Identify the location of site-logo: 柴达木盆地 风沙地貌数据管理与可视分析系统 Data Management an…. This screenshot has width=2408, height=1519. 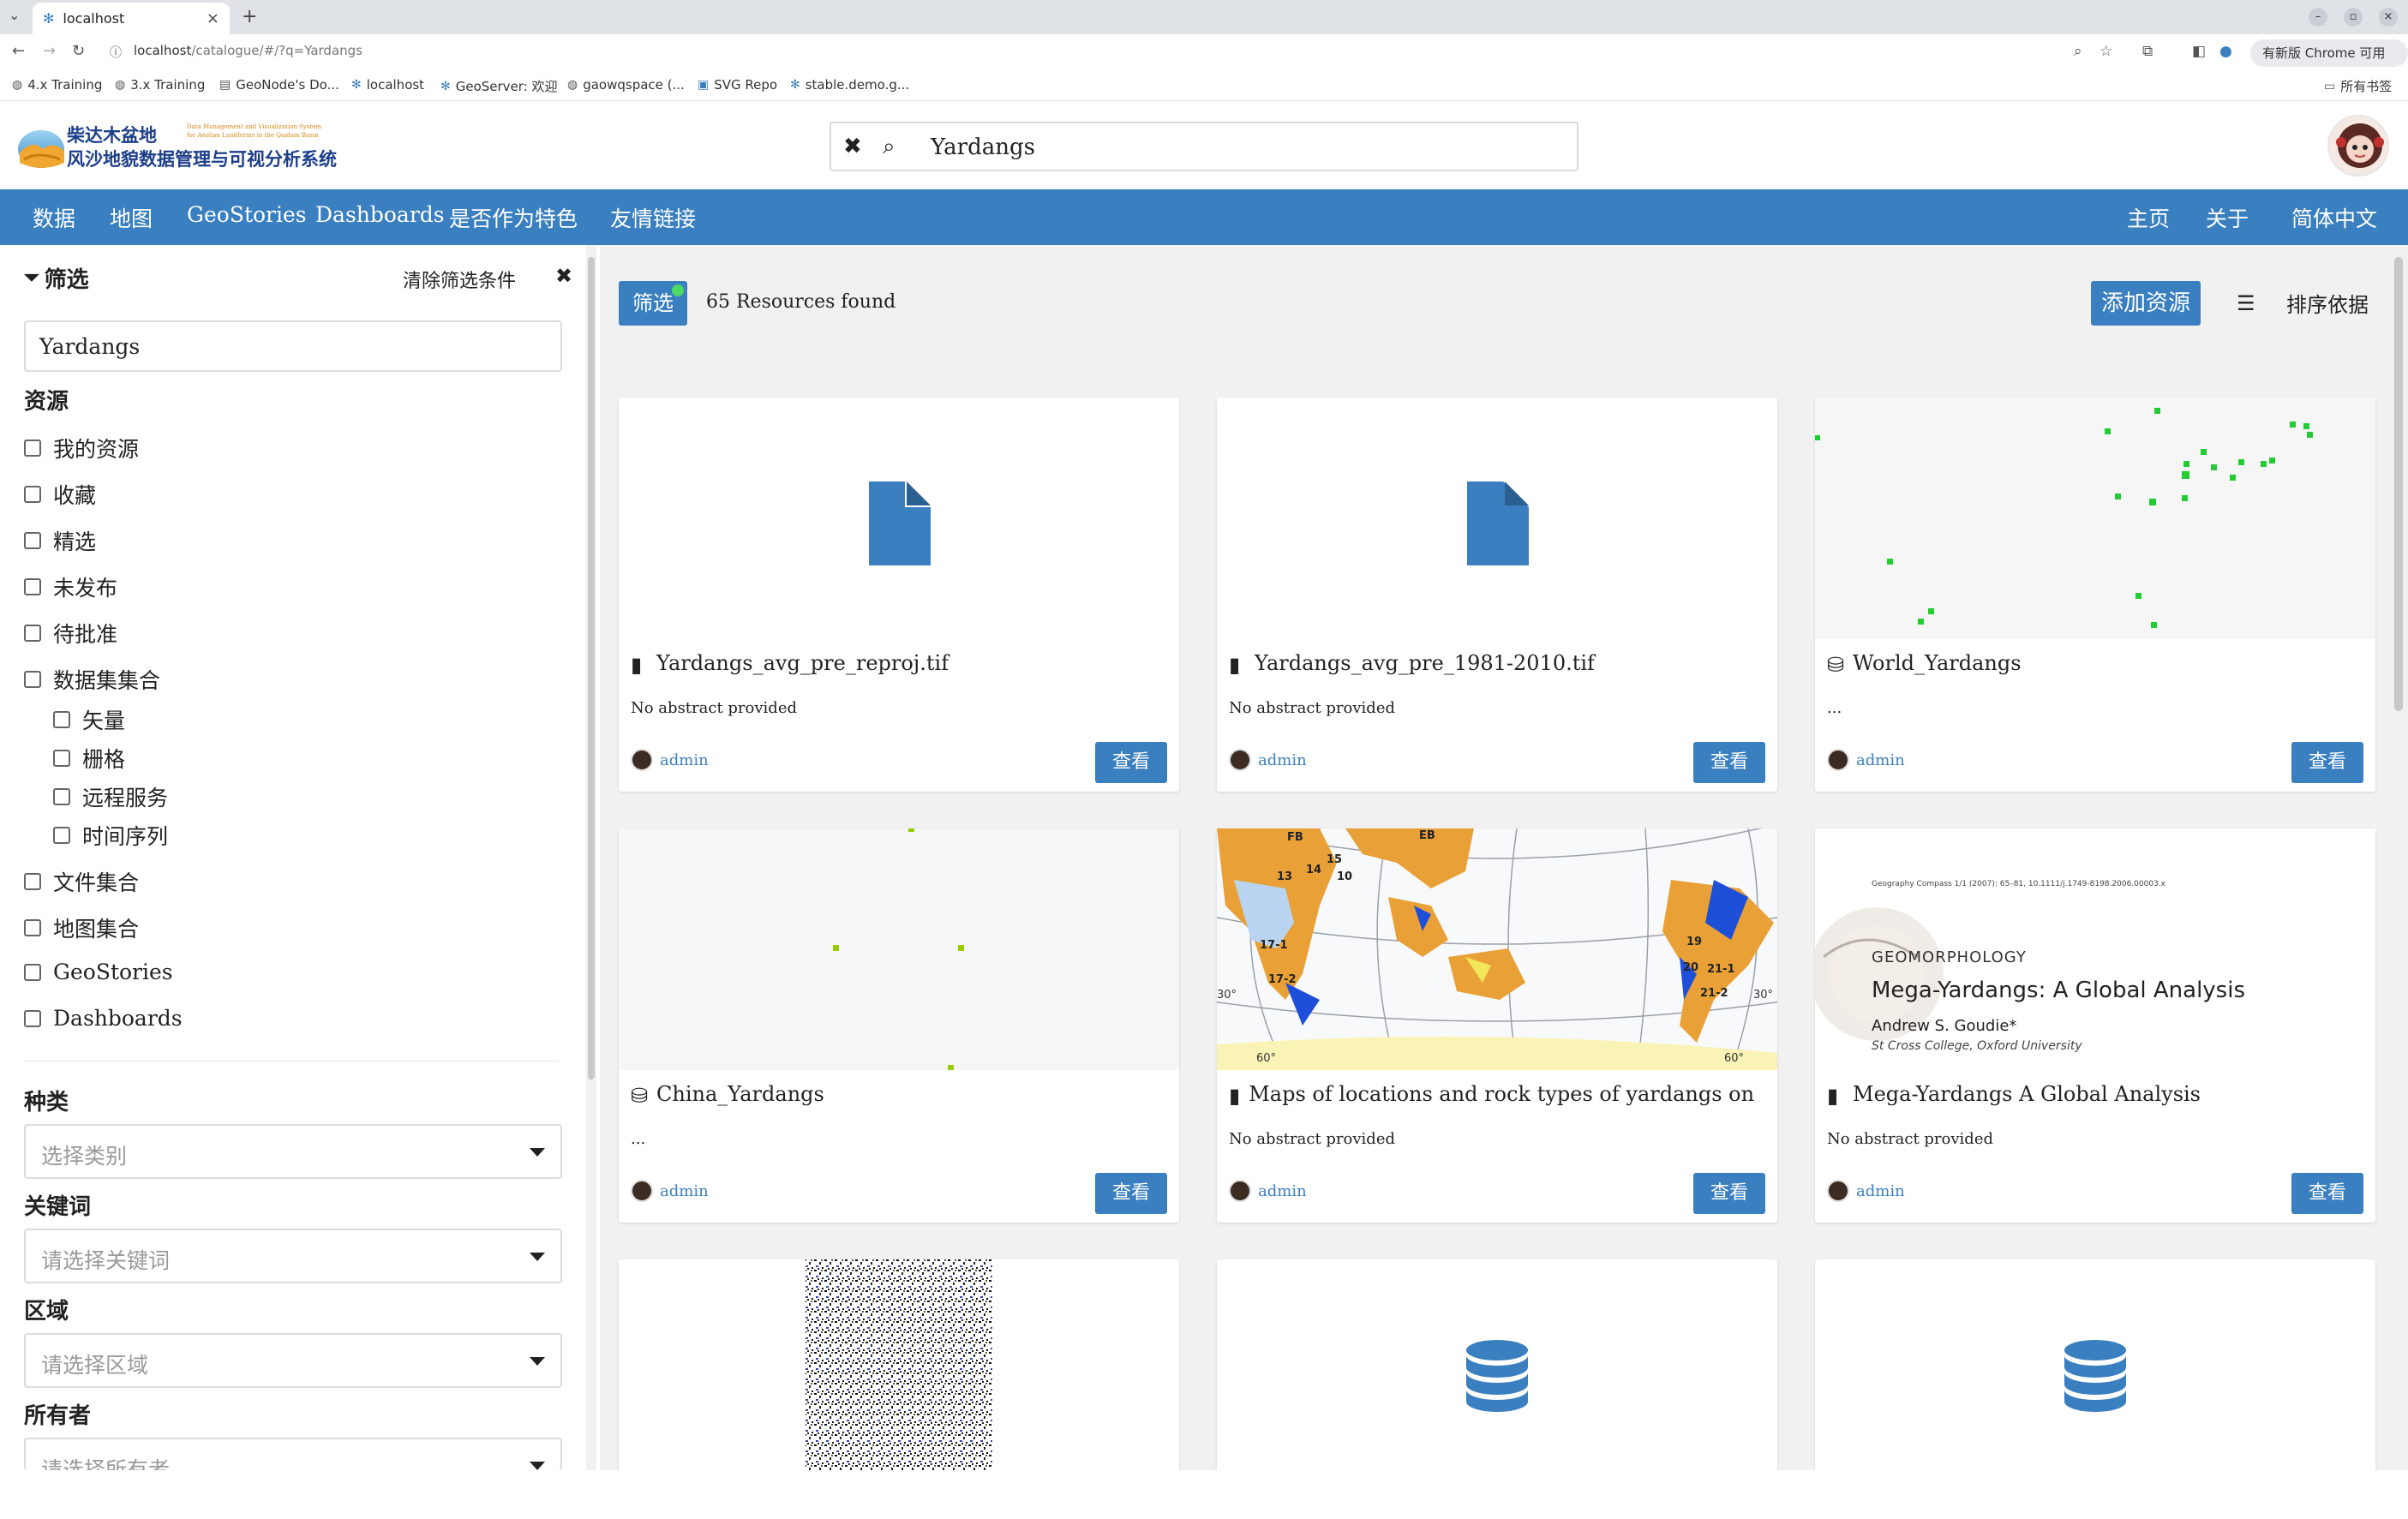
(197, 146).